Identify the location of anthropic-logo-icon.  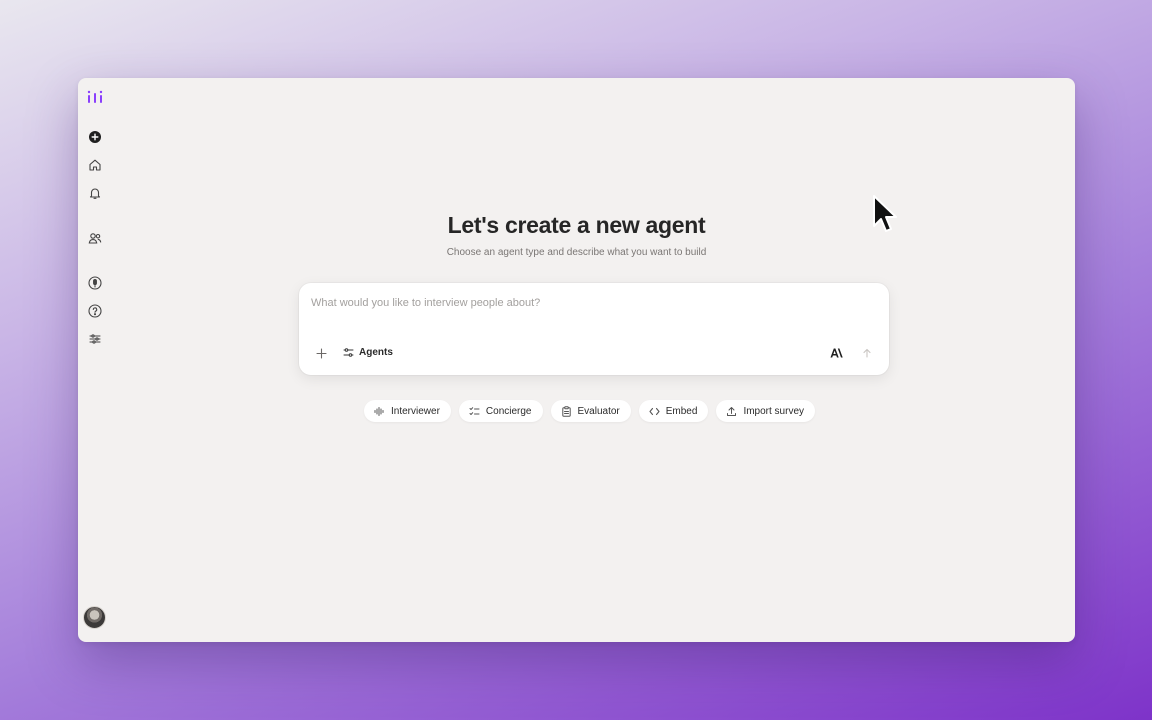
(836, 353).